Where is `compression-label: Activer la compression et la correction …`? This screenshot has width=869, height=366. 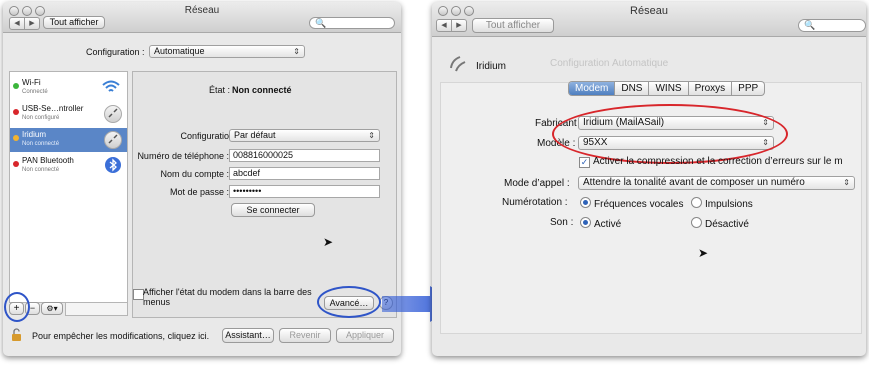 compression-label: Activer la compression et la correction … is located at coordinates (718, 161).